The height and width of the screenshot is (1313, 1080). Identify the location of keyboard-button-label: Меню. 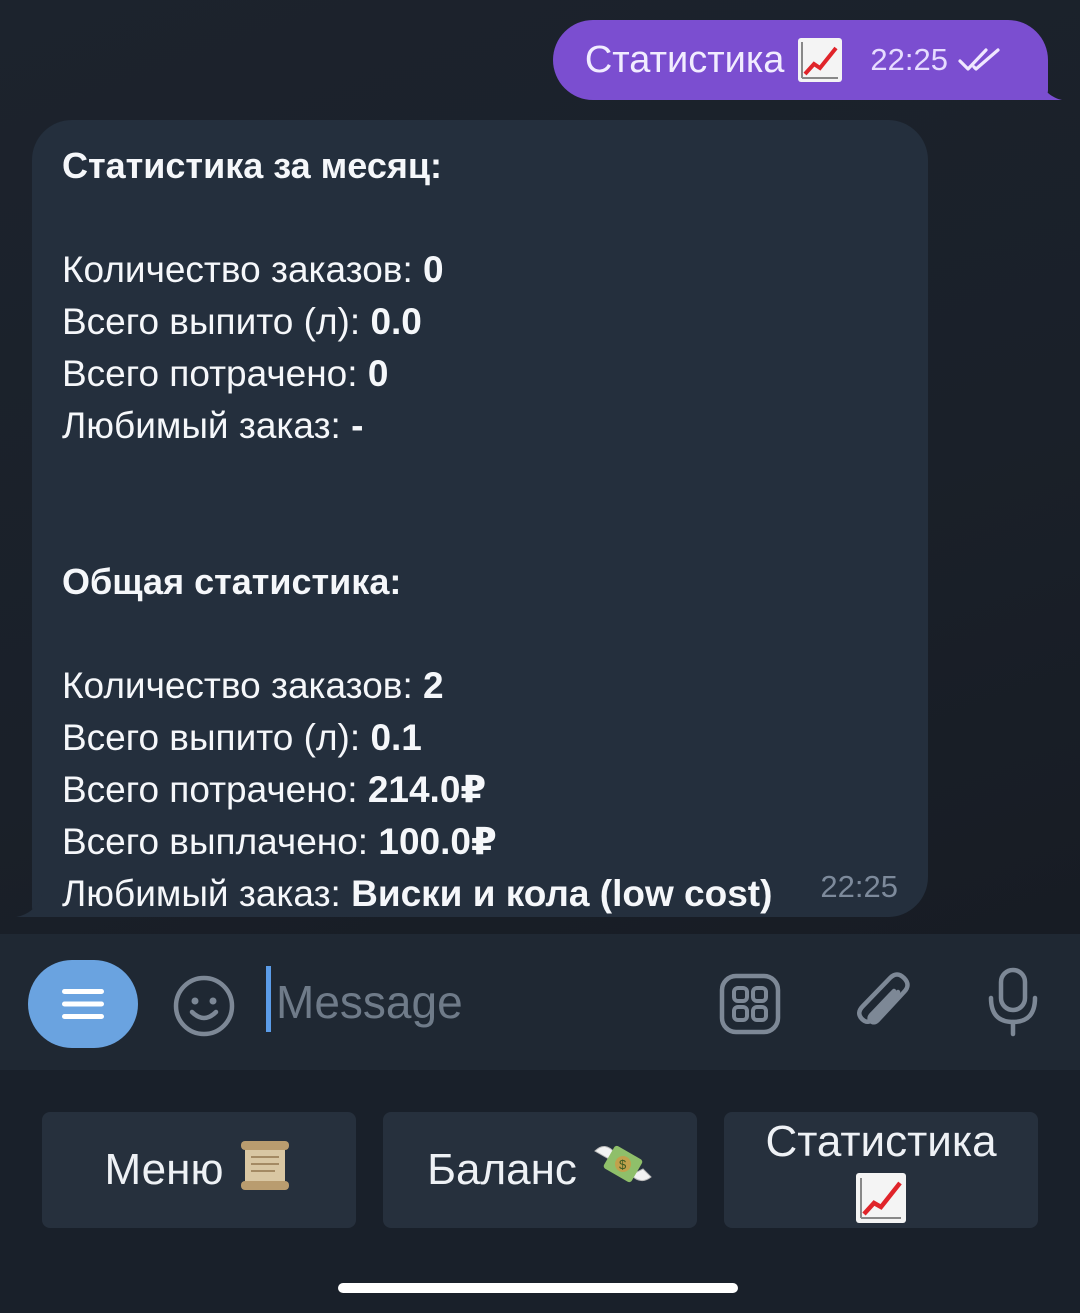
(164, 1169).